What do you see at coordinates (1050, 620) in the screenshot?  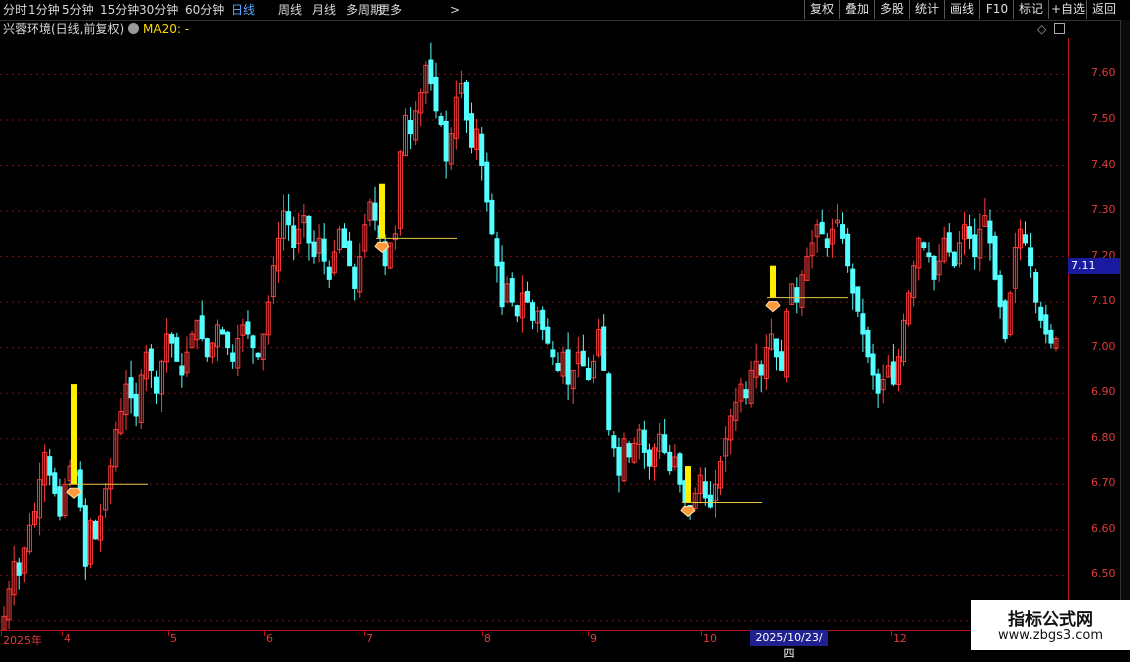 I see `watermark-title: 指标公式网` at bounding box center [1050, 620].